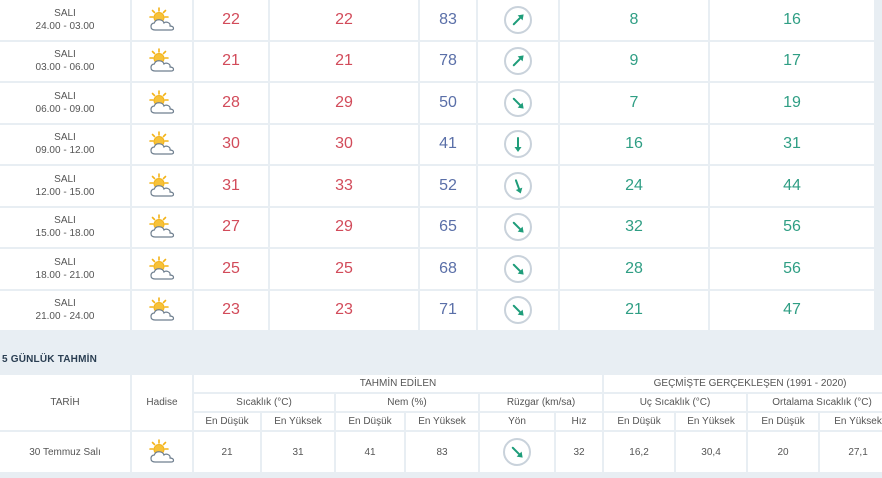 The image size is (882, 478). What do you see at coordinates (639, 452) in the screenshot?
I see `historical-extreme-min: 16,2` at bounding box center [639, 452].